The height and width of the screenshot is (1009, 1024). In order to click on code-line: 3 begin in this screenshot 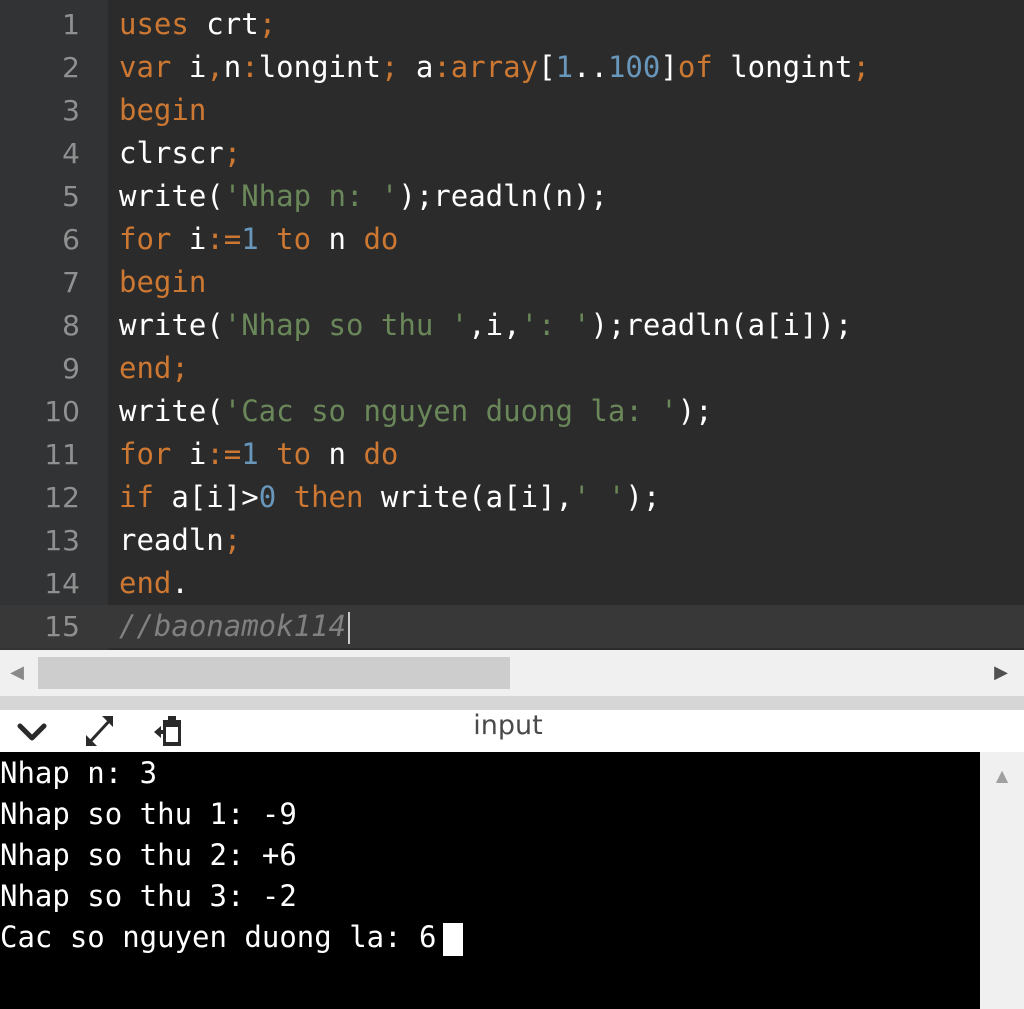, I will do `click(512, 110)`.